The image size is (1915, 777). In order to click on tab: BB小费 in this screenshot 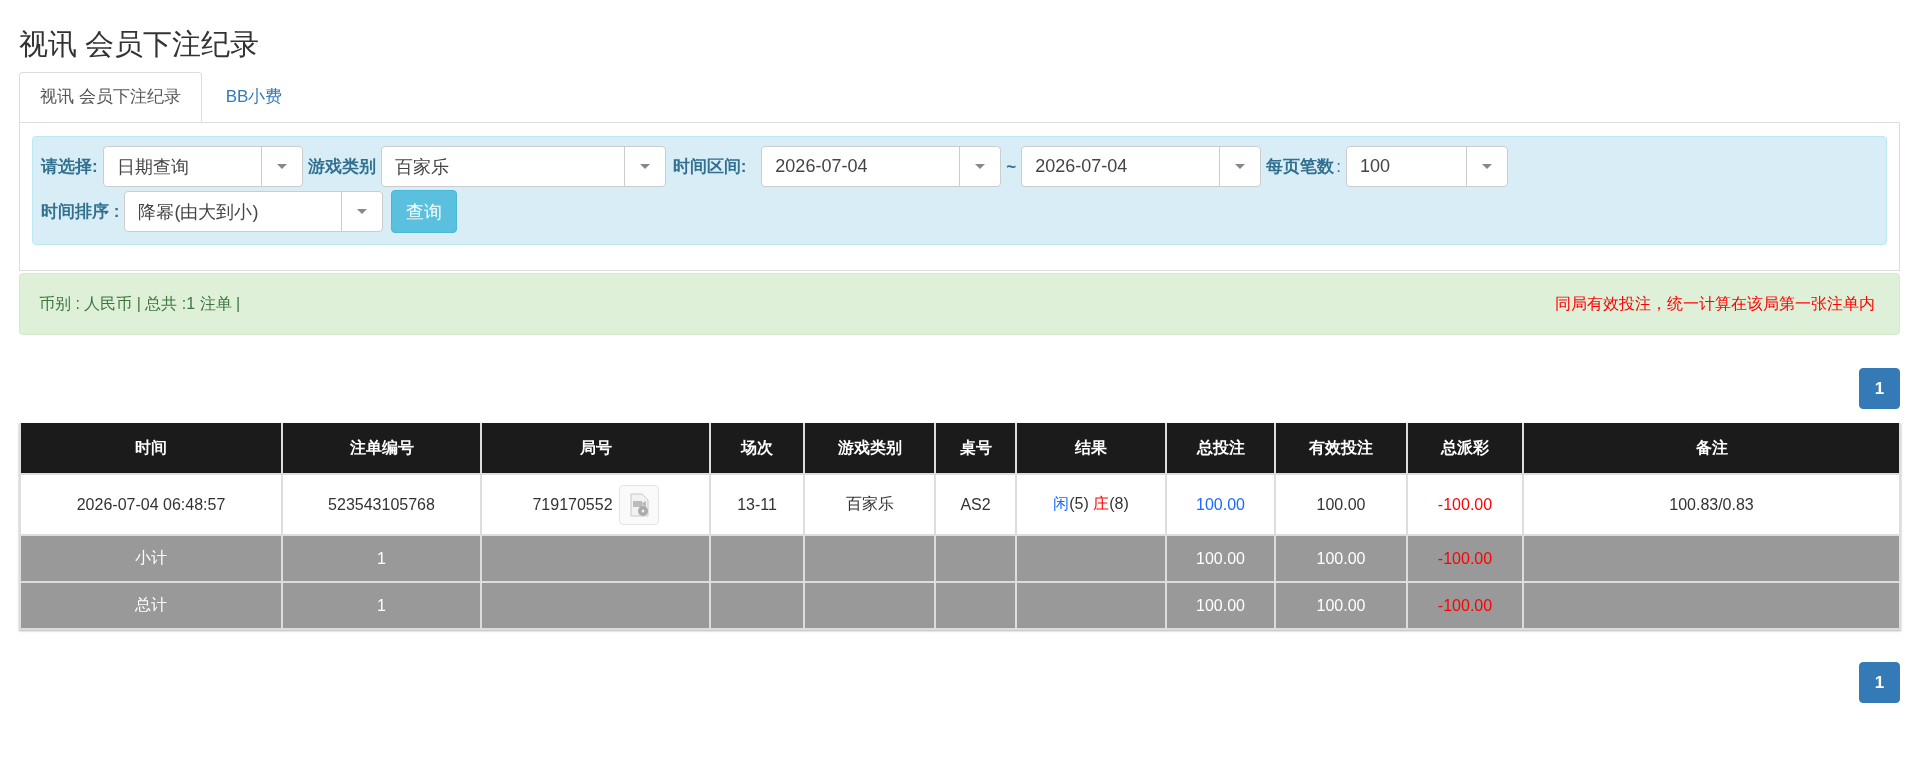, I will do `click(254, 97)`.